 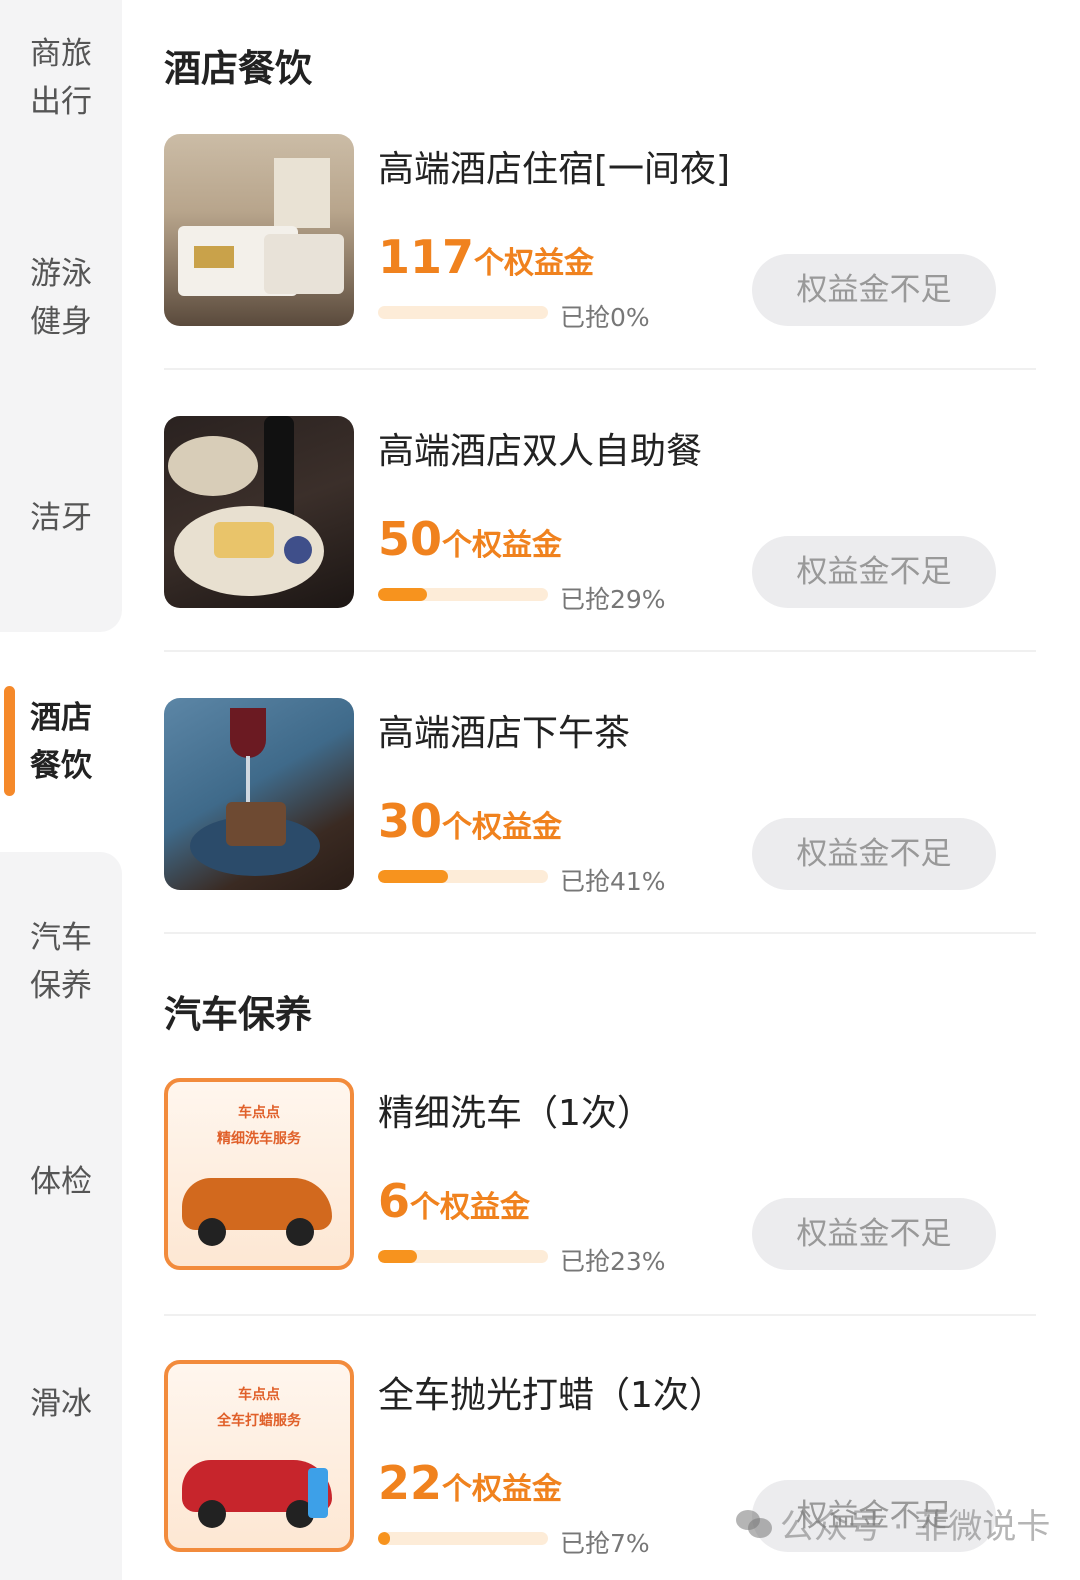 I want to click on sidebar-item-skating: 滑冰, so click(x=61, y=1404).